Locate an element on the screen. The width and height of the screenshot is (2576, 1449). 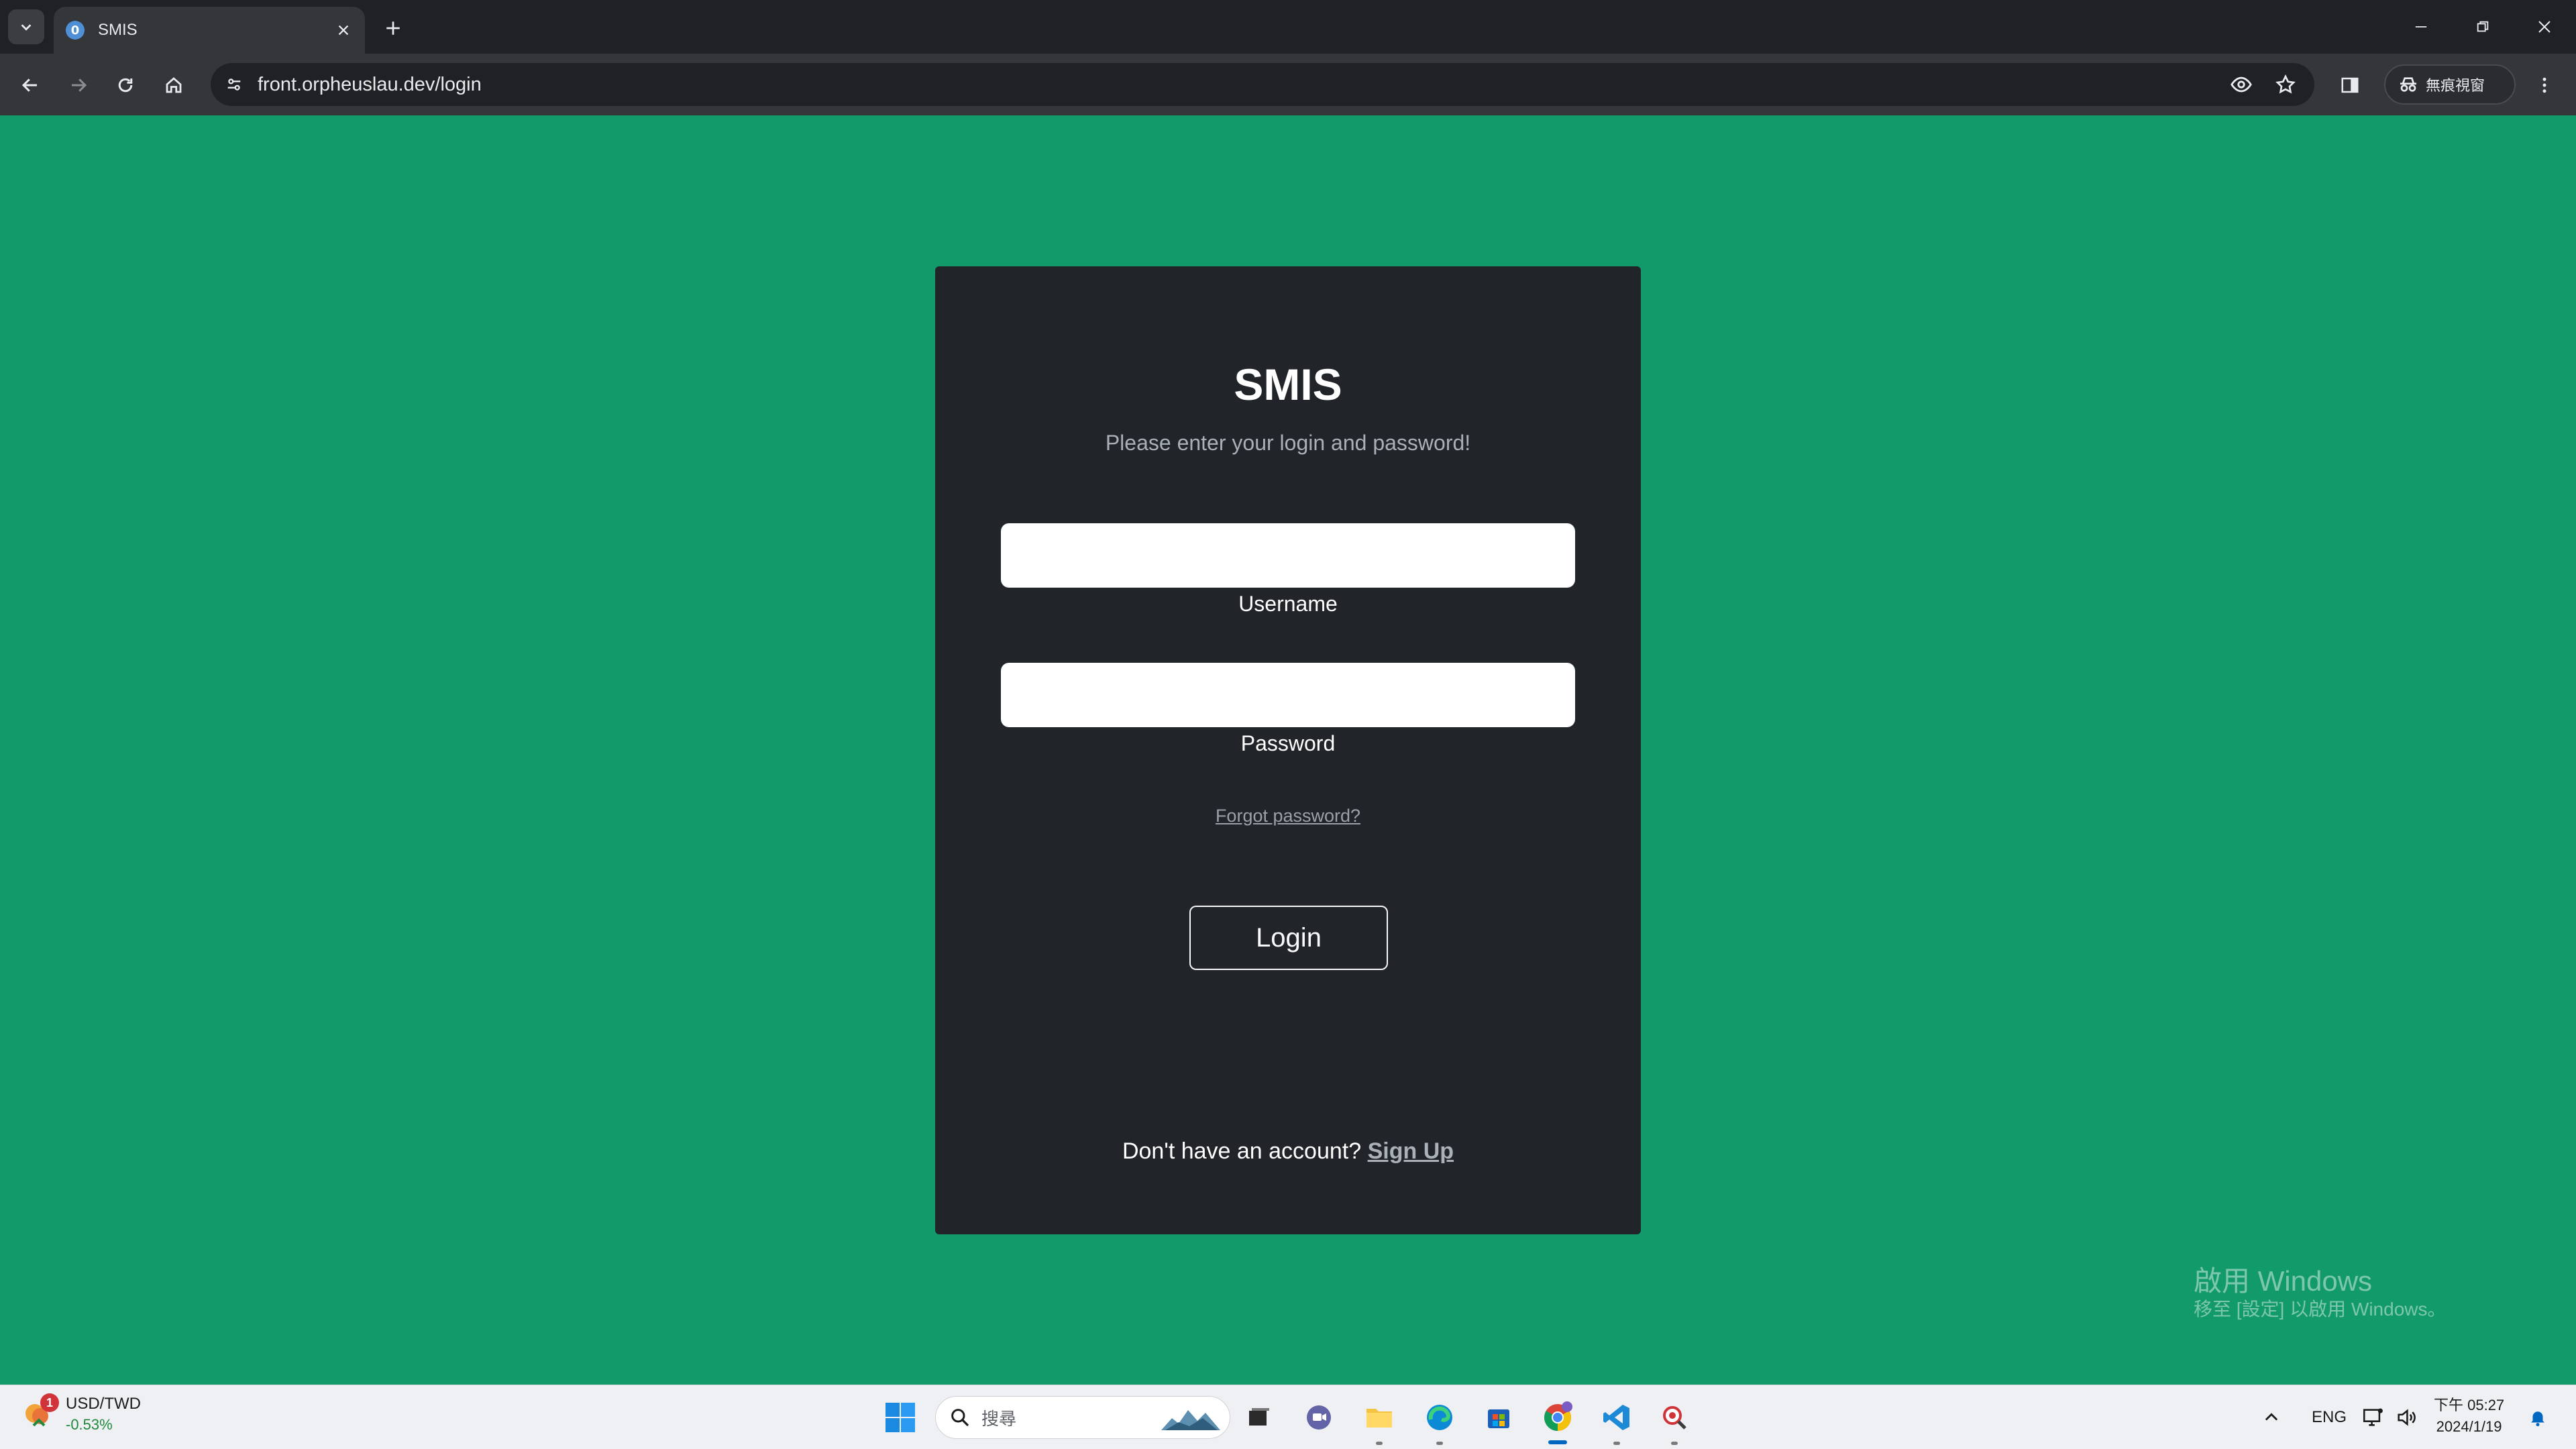
tab-search-button is located at coordinates (26, 26).